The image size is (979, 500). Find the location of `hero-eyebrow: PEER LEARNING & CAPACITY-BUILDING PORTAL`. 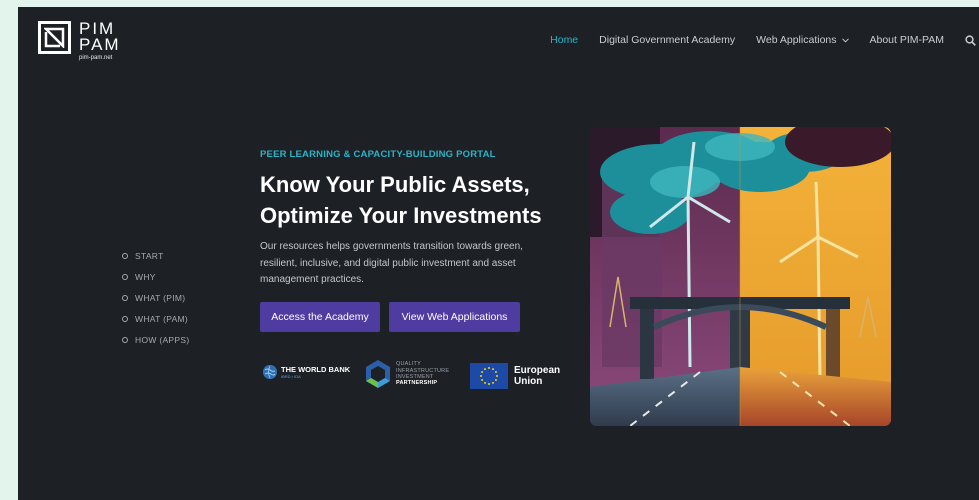

hero-eyebrow: PEER LEARNING & CAPACITY-BUILDING PORTAL is located at coordinates (378, 154).